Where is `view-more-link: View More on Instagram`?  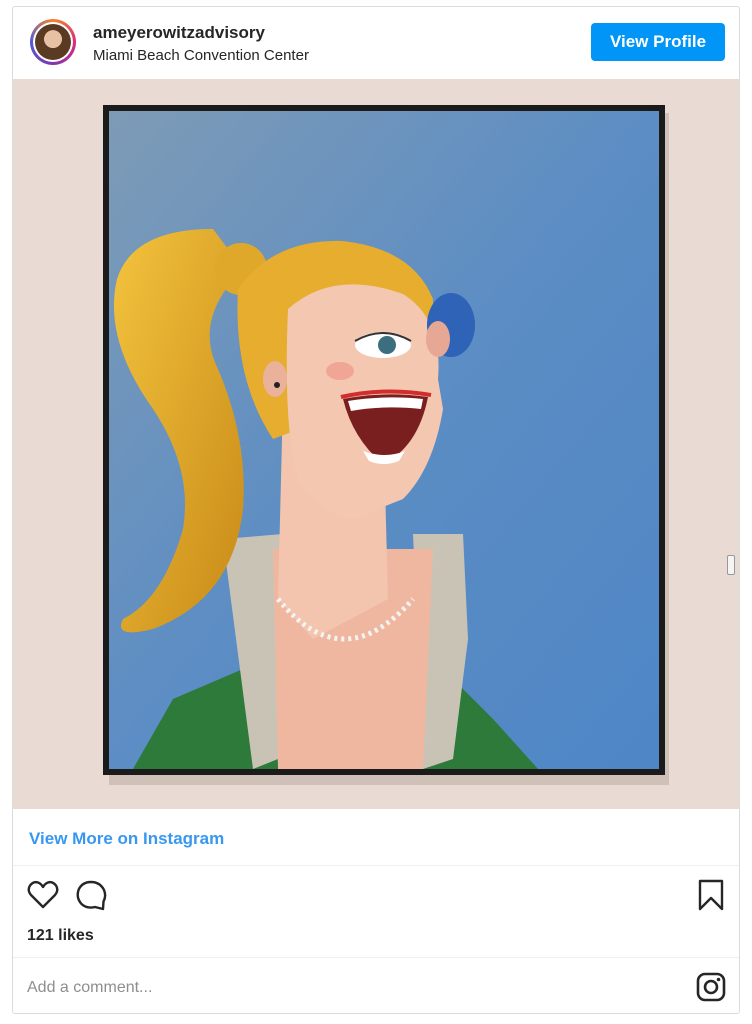
view-more-link: View More on Instagram is located at coordinates (126, 839).